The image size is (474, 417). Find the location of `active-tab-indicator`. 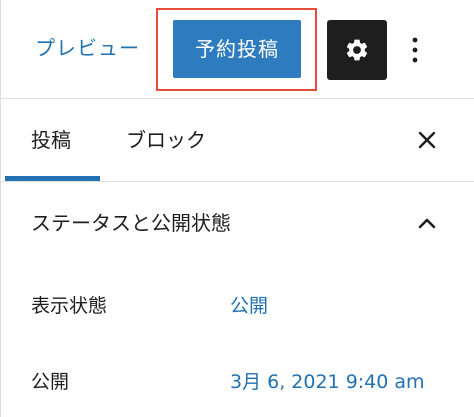

active-tab-indicator is located at coordinates (52, 178).